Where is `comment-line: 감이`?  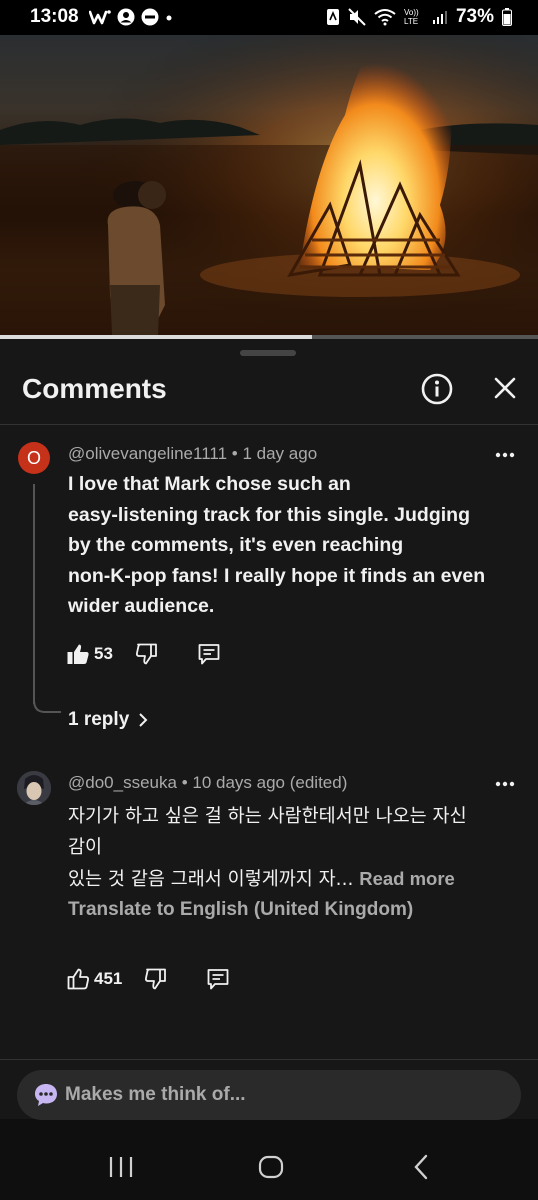
comment-line: 감이 is located at coordinates (85, 847).